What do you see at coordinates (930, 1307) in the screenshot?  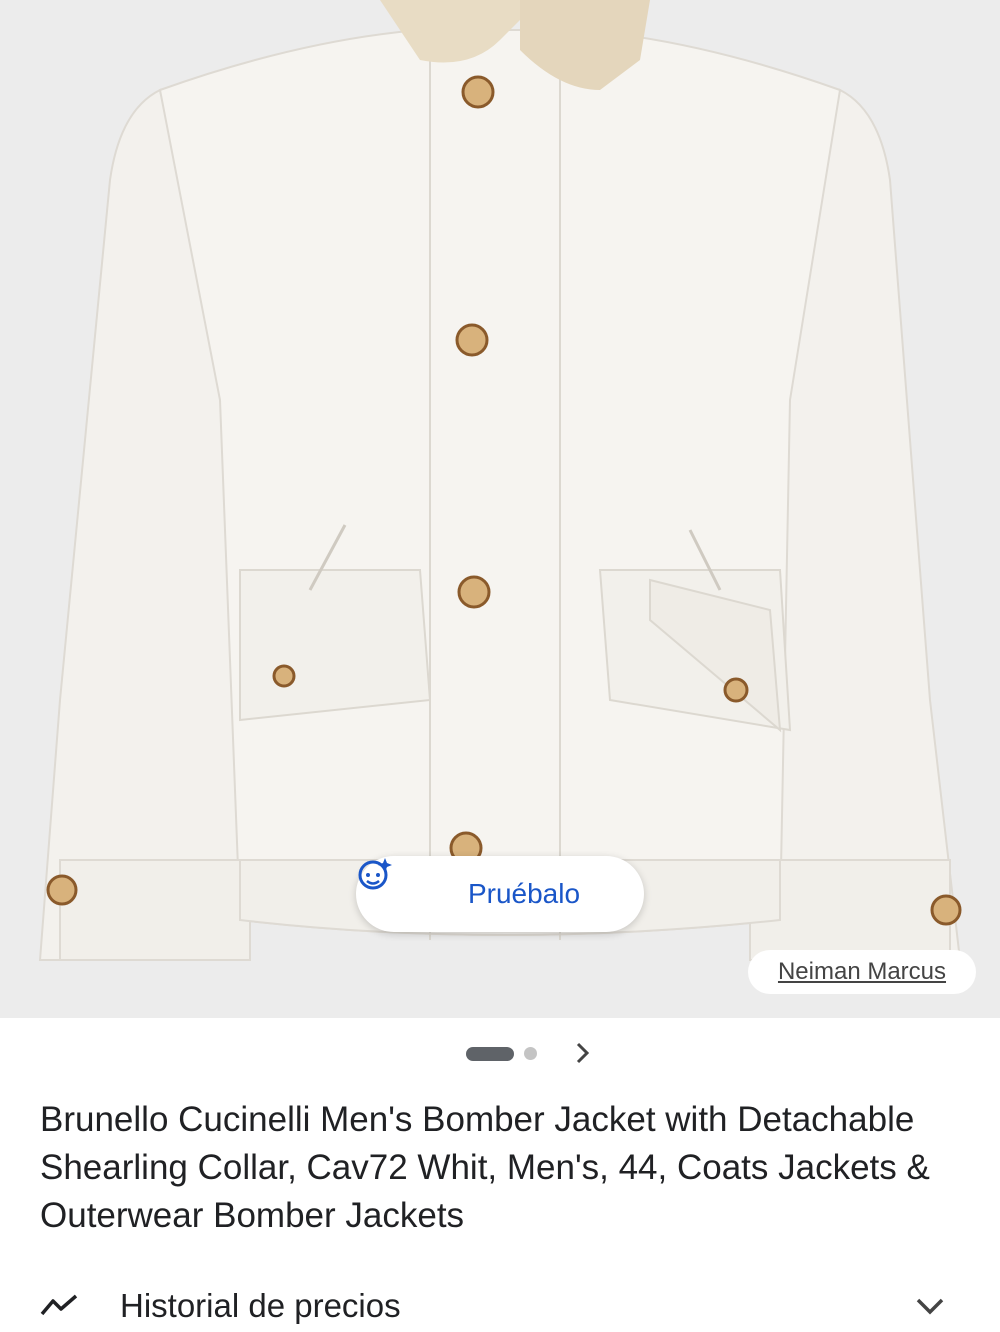 I see `chevron-down-icon` at bounding box center [930, 1307].